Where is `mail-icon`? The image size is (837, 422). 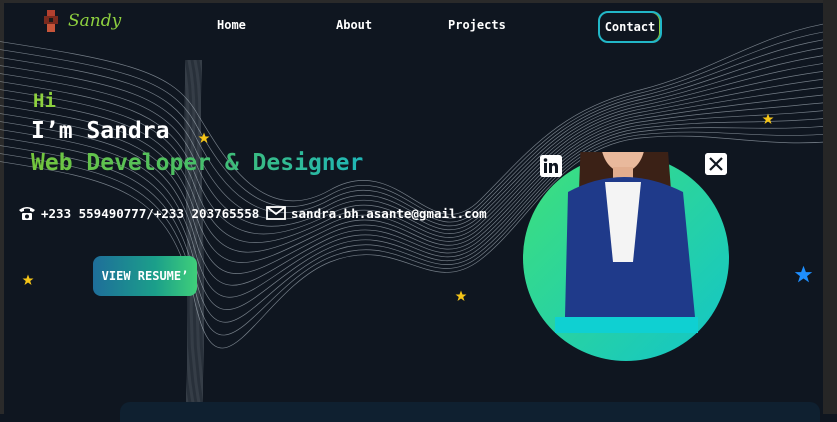
mail-icon is located at coordinates (276, 213).